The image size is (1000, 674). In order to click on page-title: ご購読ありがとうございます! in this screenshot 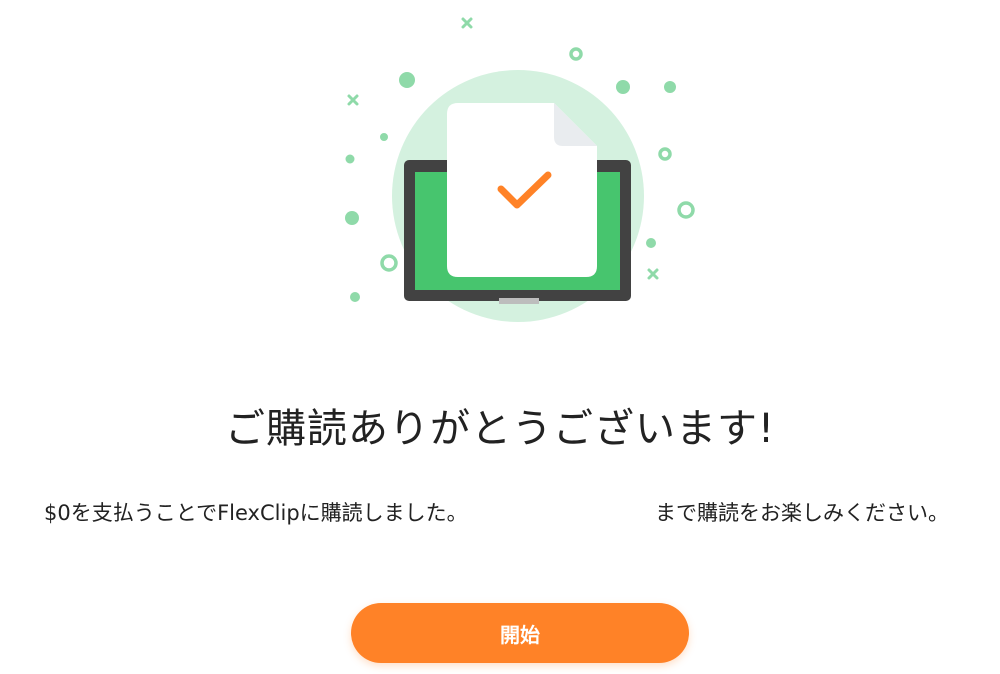, I will do `click(500, 429)`.